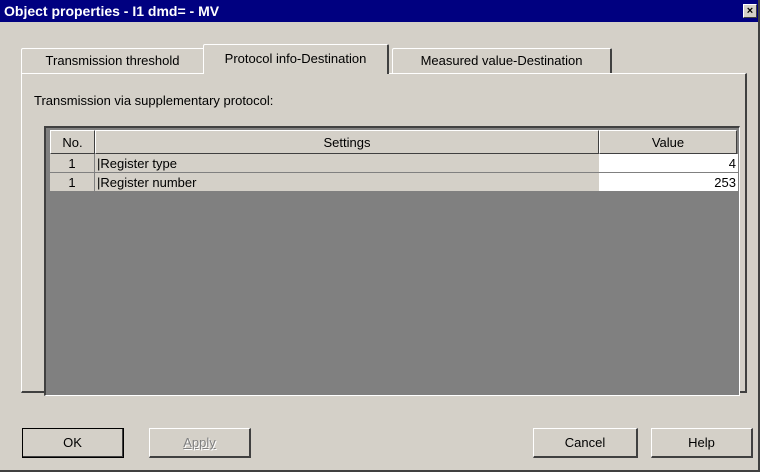  I want to click on tab-protocol-info-destination: Protocol info-Destination, so click(296, 59).